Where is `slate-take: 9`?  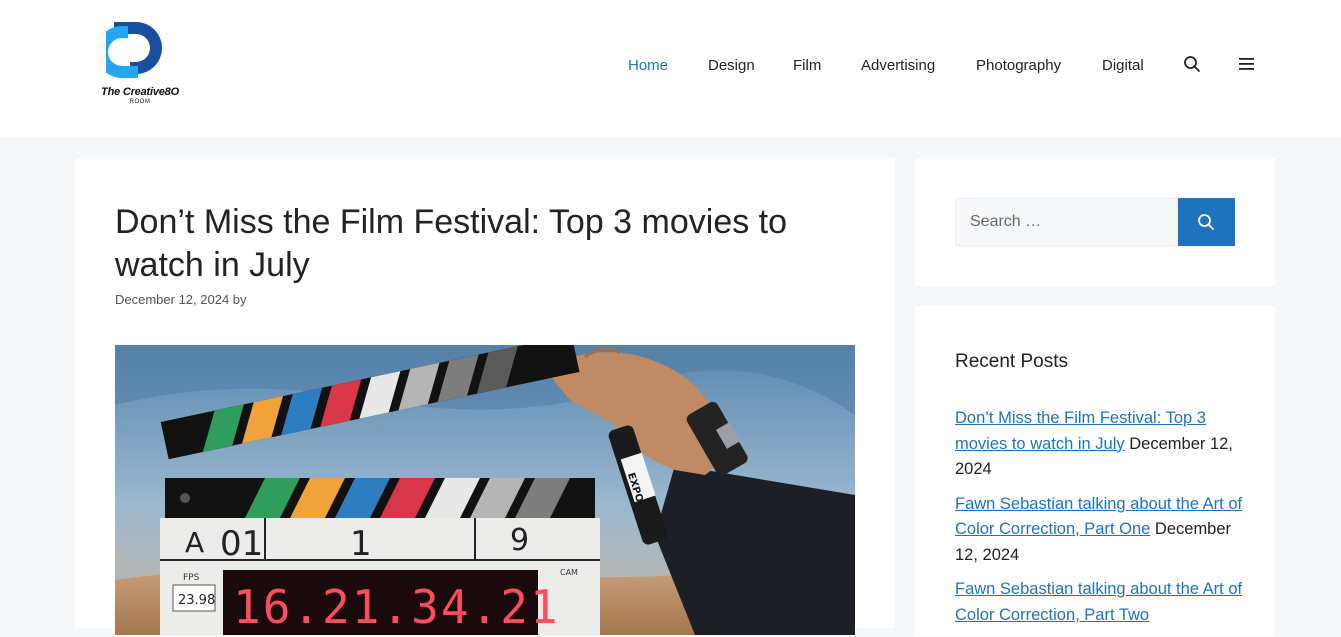 slate-take: 9 is located at coordinates (519, 540).